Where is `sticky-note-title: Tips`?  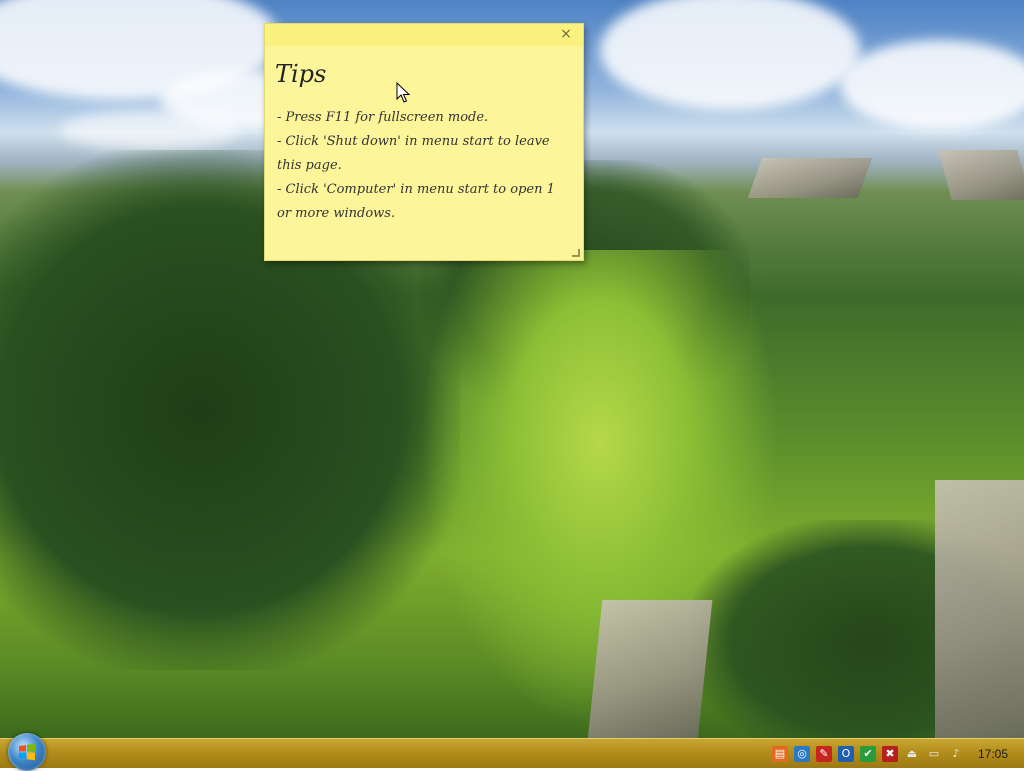
sticky-note-title: Tips is located at coordinates (301, 74).